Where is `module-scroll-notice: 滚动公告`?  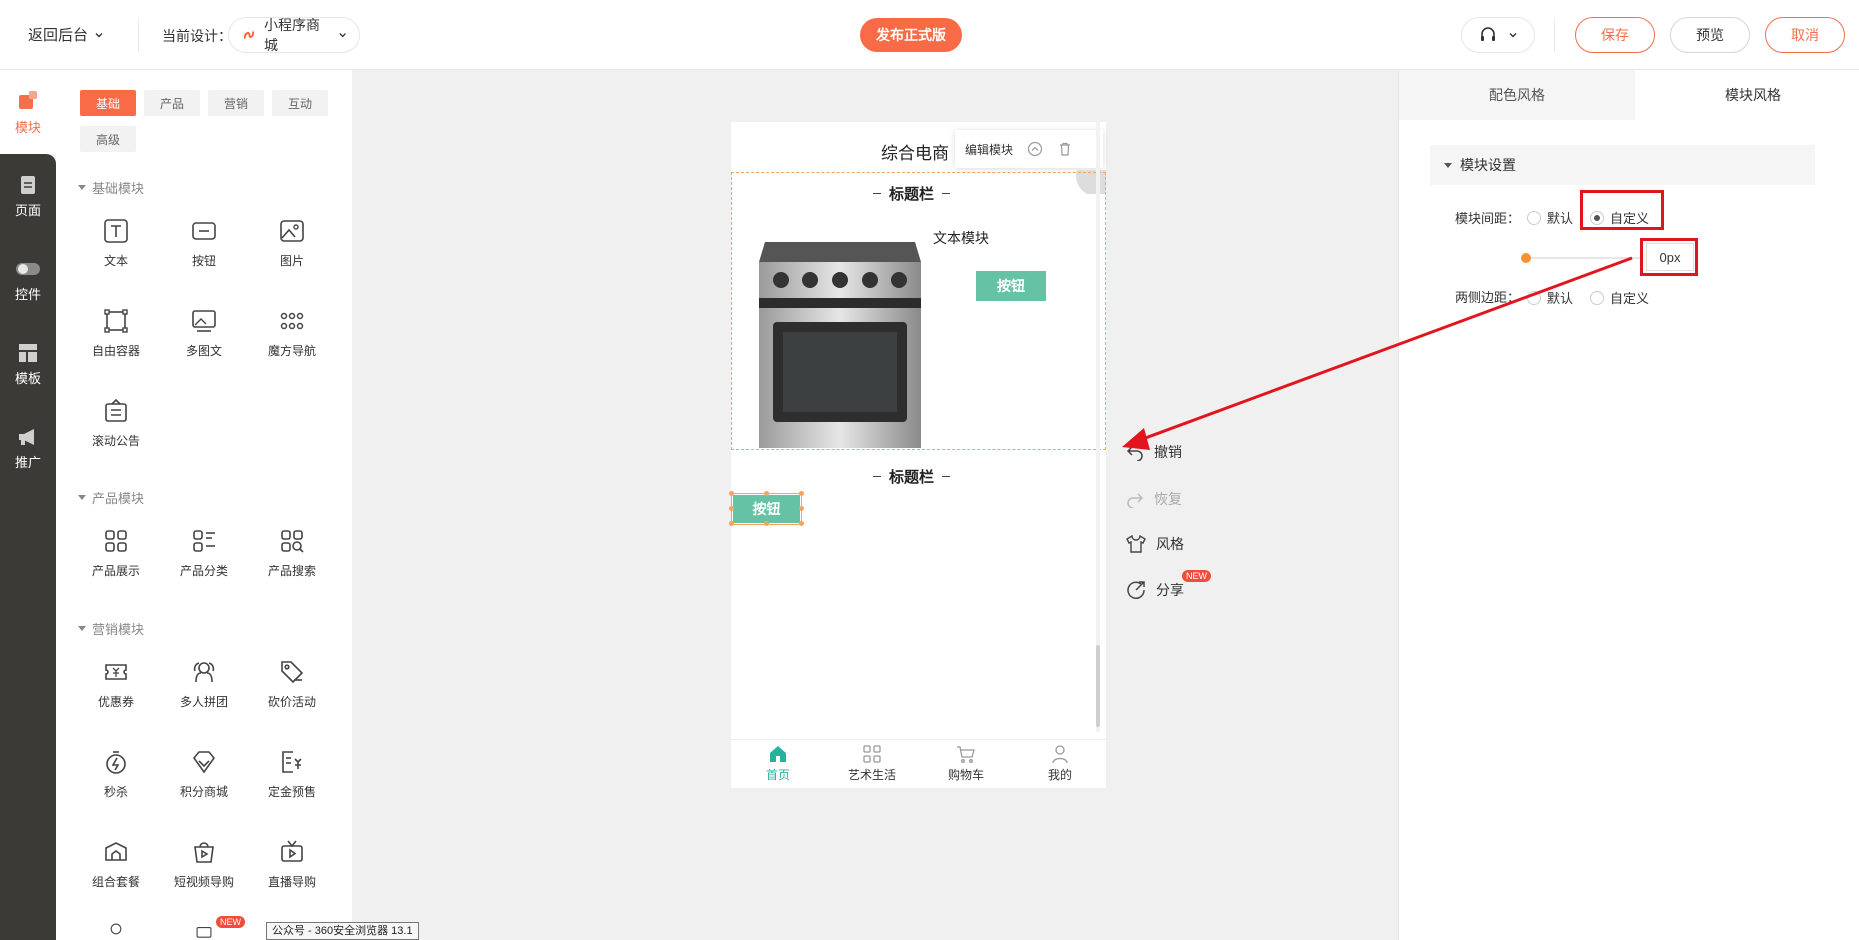
module-scroll-notice: 滚动公告 is located at coordinates (116, 430).